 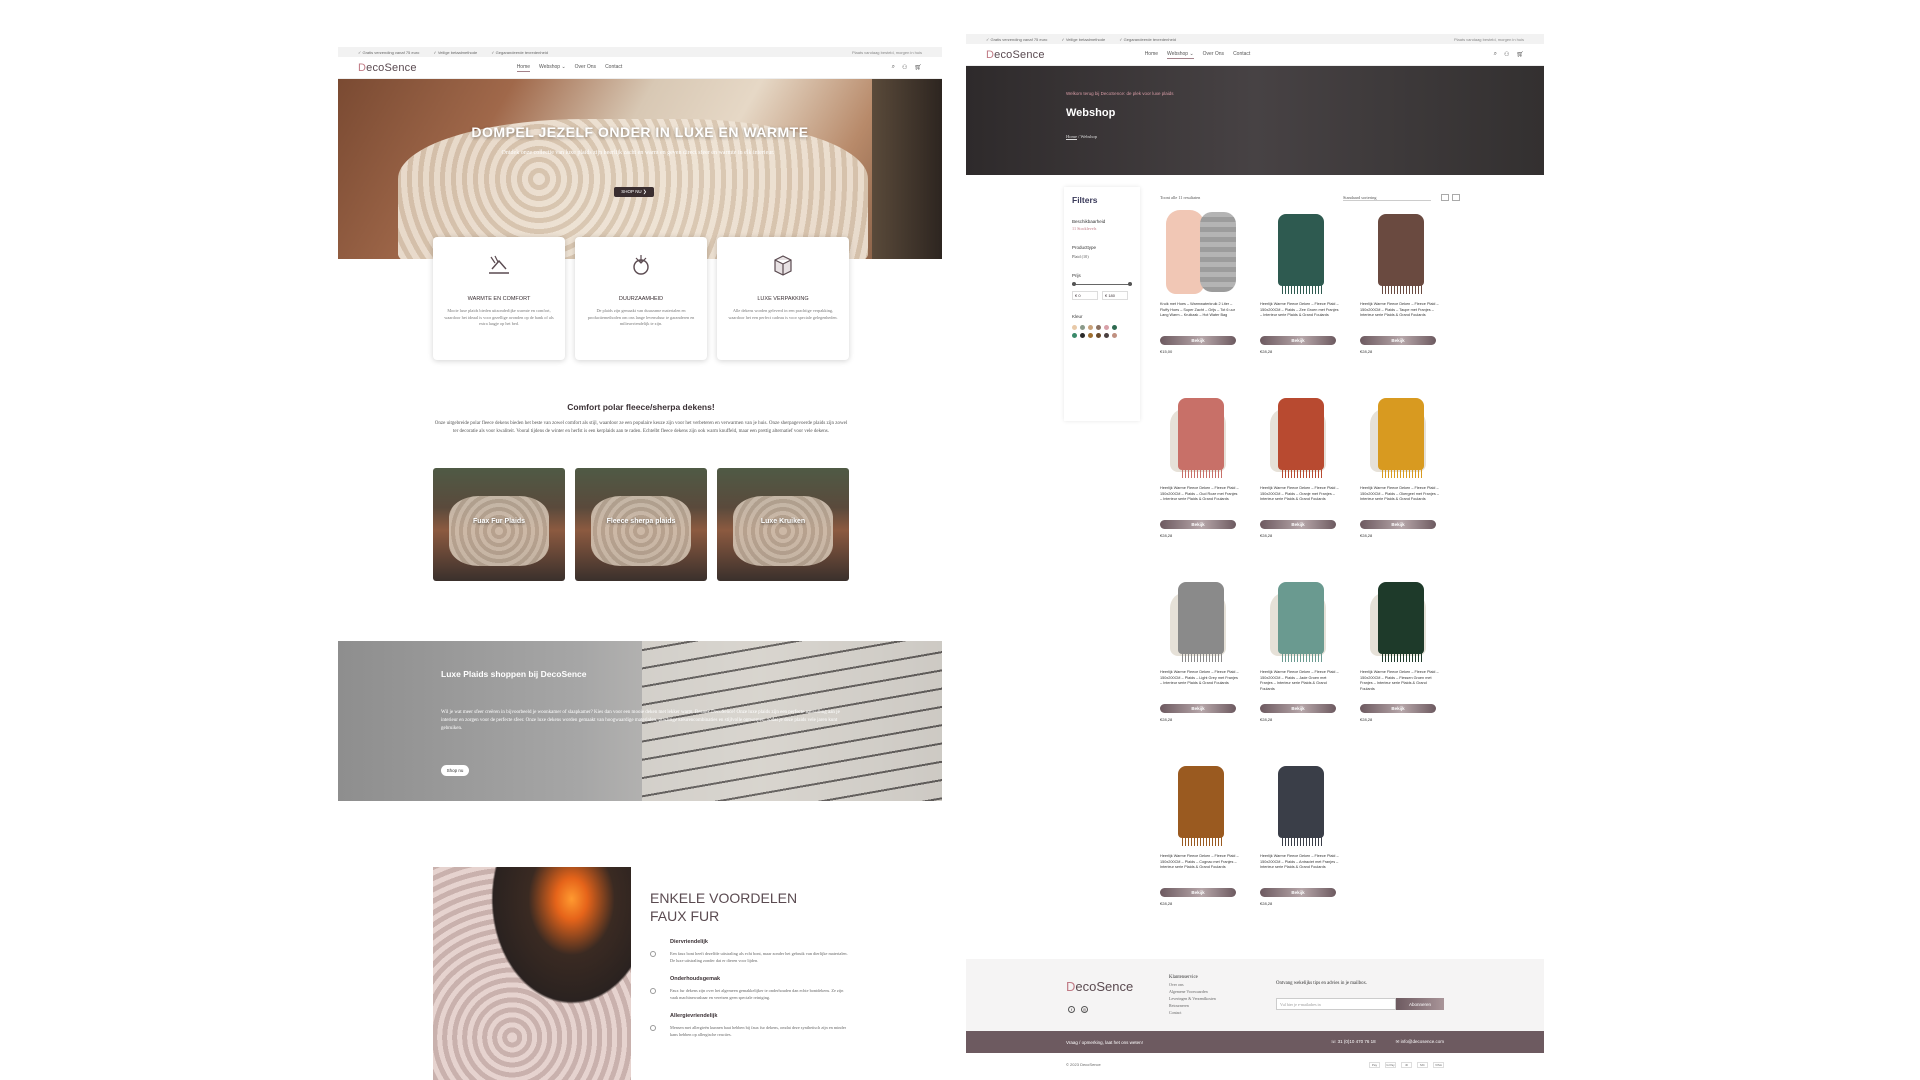 I want to click on footer-link: Retourneren, so click(x=1192, y=1005).